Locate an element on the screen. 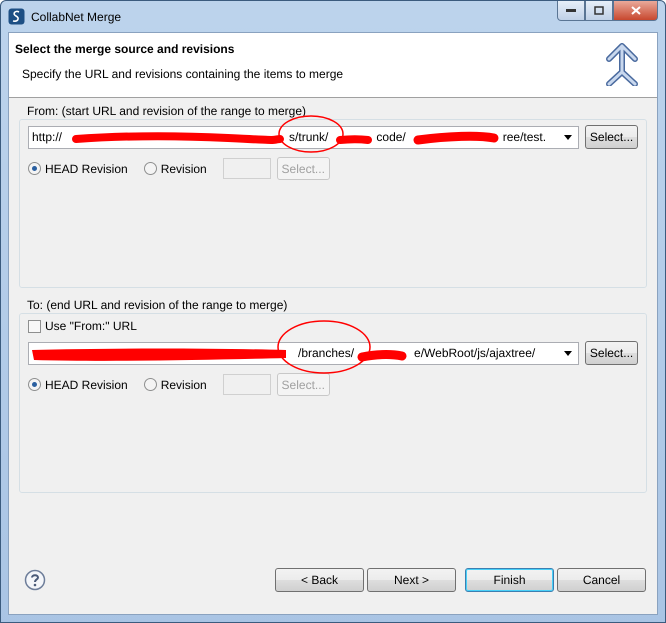 The height and width of the screenshot is (623, 666). wizard-button: Cancel is located at coordinates (601, 580).